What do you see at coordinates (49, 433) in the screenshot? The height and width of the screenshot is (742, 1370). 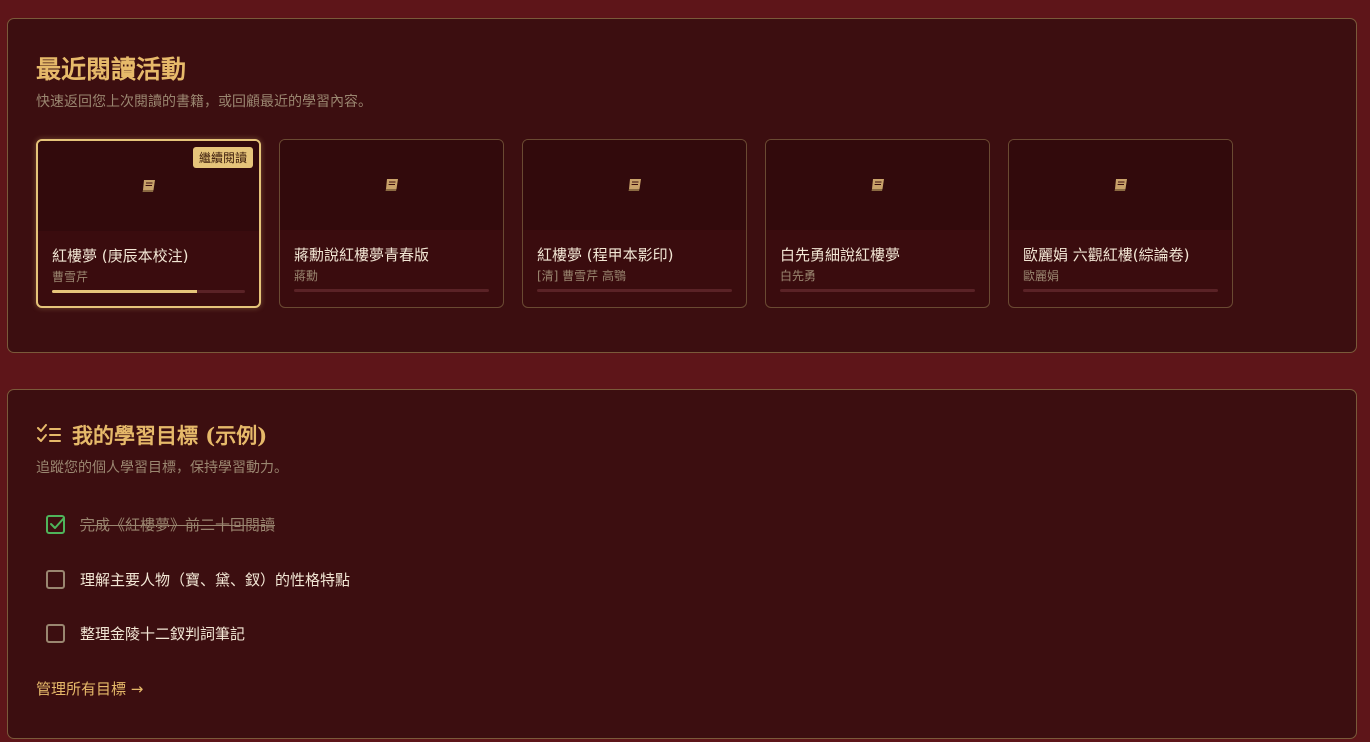 I see `checklist-icon` at bounding box center [49, 433].